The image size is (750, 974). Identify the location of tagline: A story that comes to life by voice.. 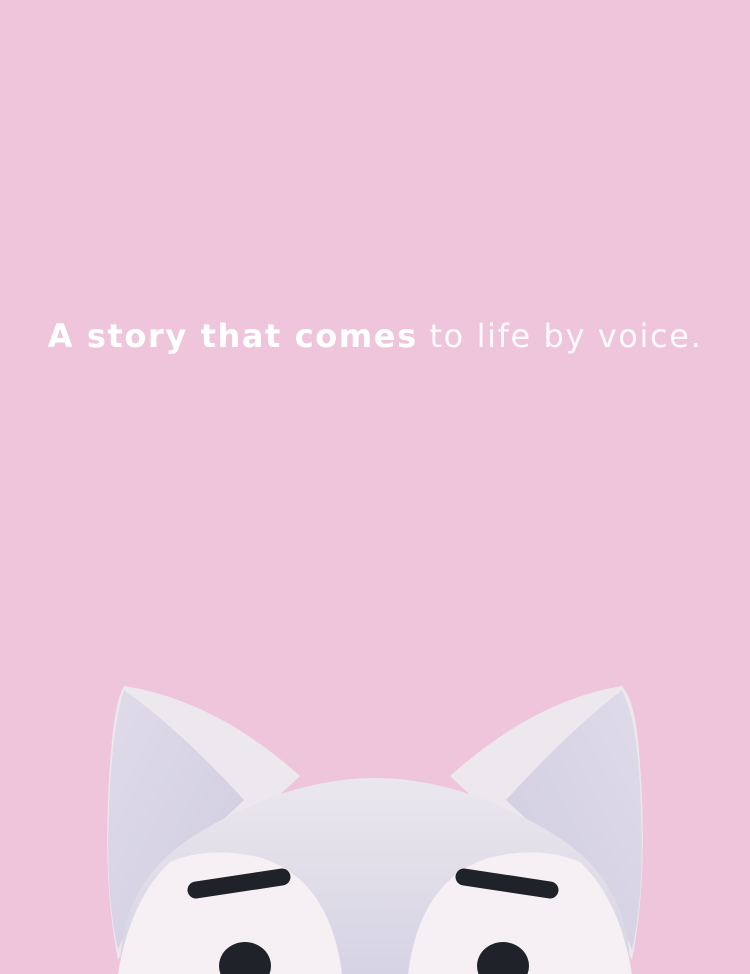
(375, 336).